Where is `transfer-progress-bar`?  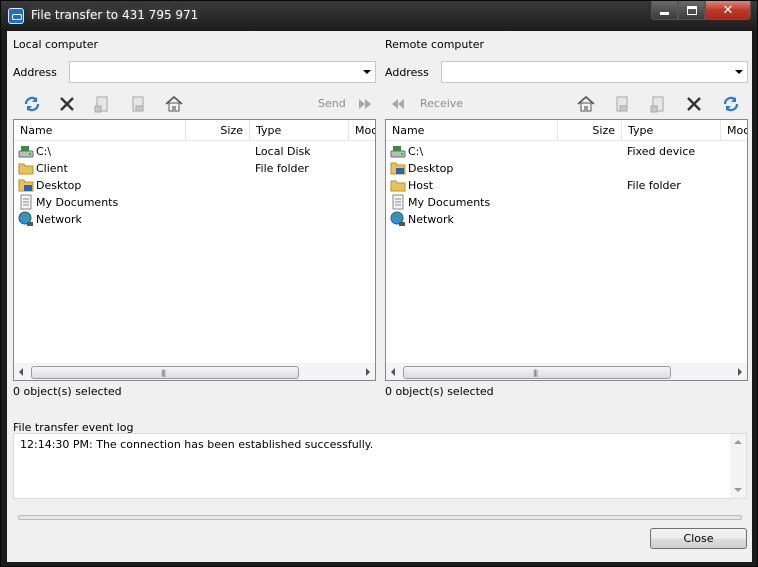
transfer-progress-bar is located at coordinates (380, 517).